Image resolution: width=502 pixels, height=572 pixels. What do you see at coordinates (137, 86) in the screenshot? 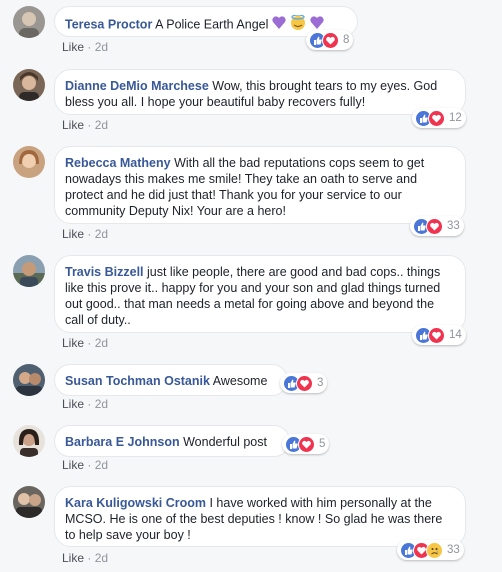
I see `comment-author: Dianne DeMio Marchese` at bounding box center [137, 86].